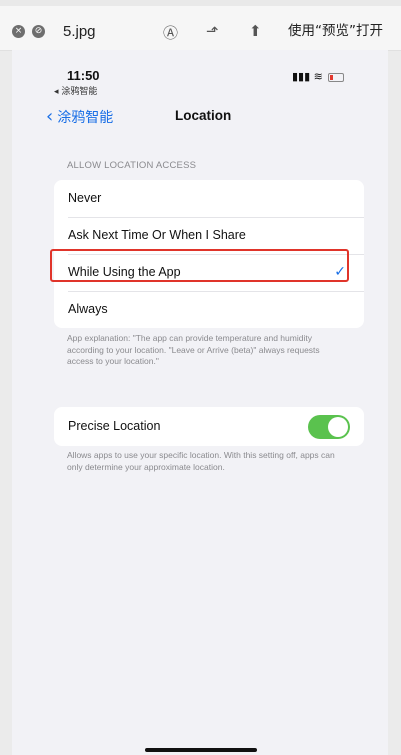 Image resolution: width=401 pixels, height=755 pixels. Describe the element at coordinates (200, 25) in the screenshot. I see `quicklook-toolbar: × ⊘ 5.jpg Ⓐ ⬏ ⬆ 使用“预览”打开` at that location.